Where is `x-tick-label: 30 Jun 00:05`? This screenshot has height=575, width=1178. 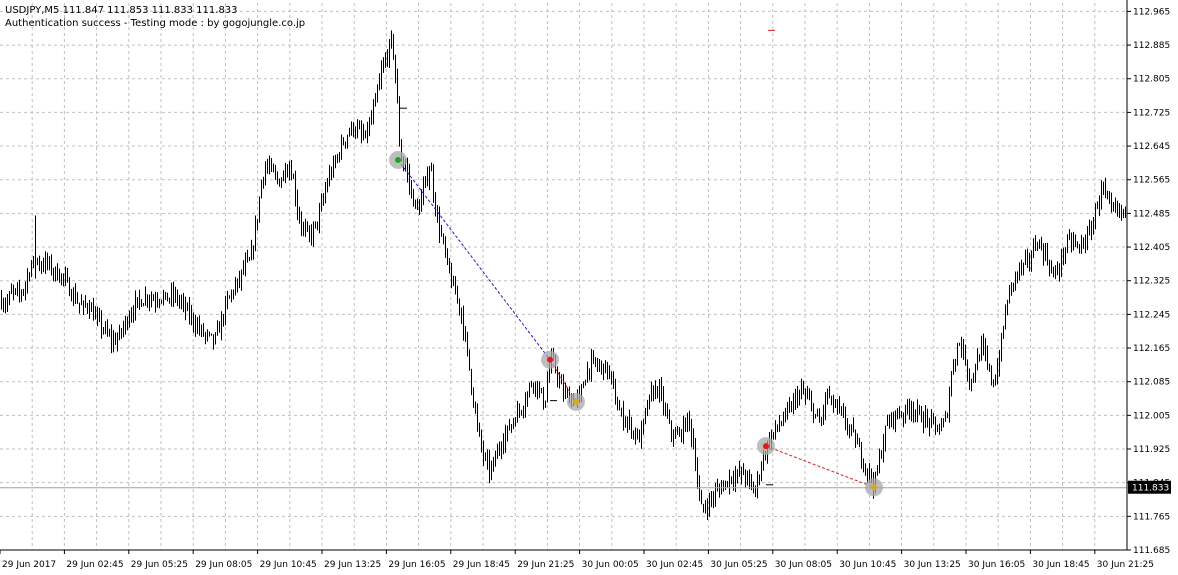
x-tick-label: 30 Jun 00:05 is located at coordinates (610, 565).